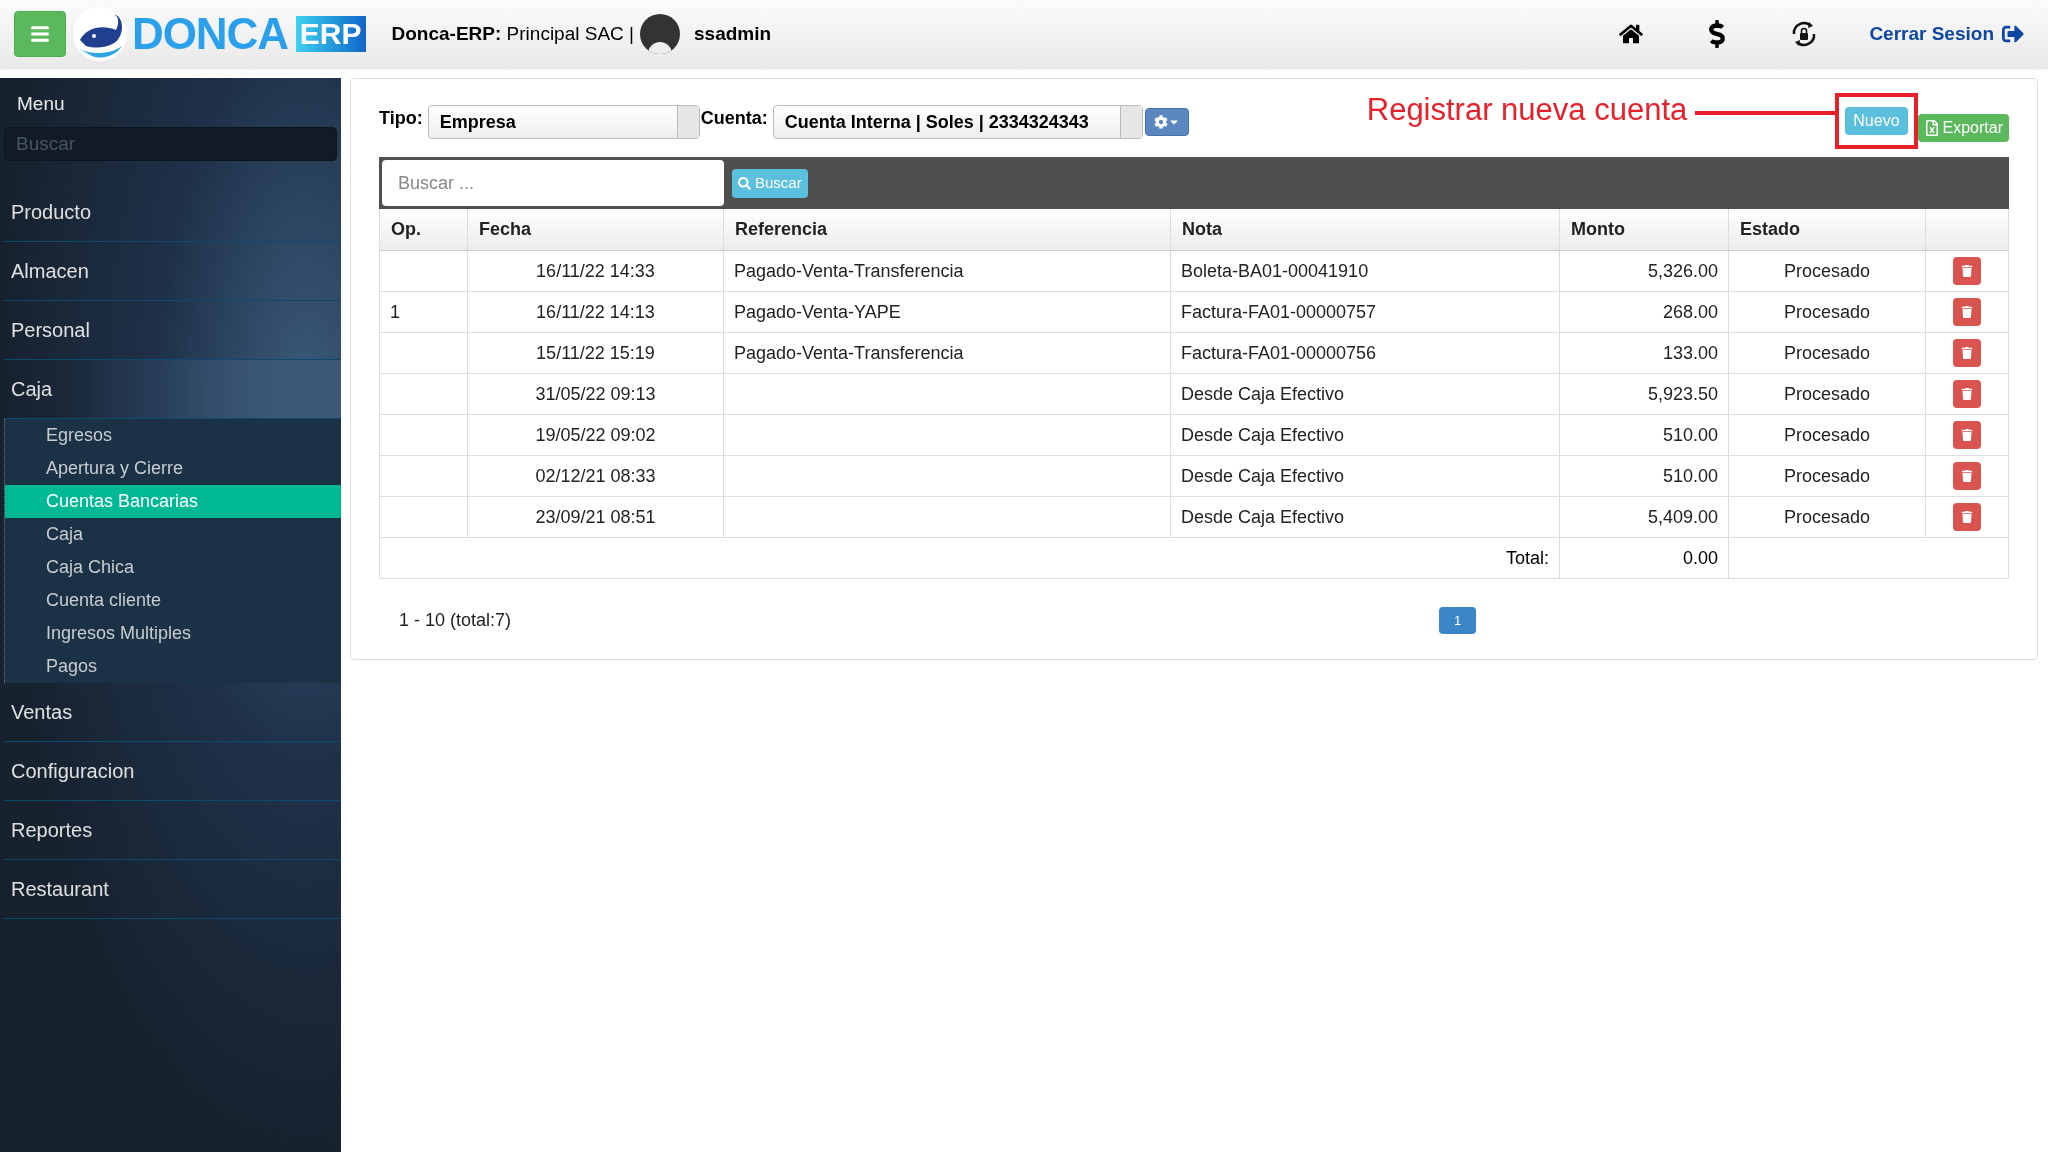  Describe the element at coordinates (1644, 271) in the screenshot. I see `table-cell: 5,326.00` at that location.